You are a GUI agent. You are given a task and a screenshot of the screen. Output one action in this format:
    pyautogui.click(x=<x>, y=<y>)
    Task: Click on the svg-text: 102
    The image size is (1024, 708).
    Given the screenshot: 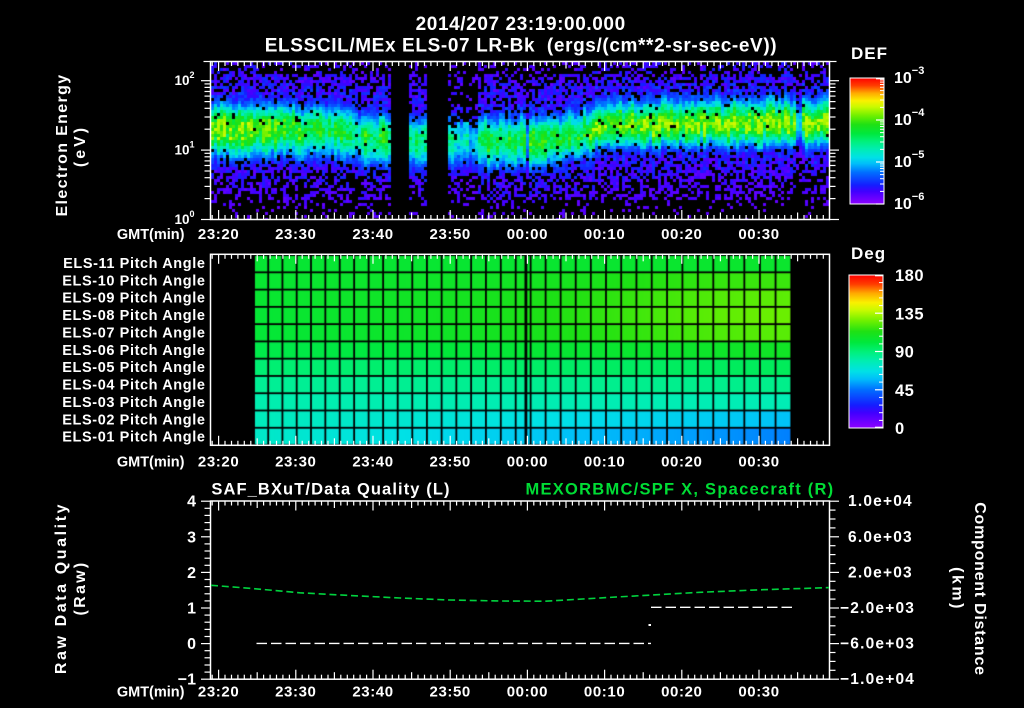 What is the action you would take?
    pyautogui.click(x=184, y=79)
    